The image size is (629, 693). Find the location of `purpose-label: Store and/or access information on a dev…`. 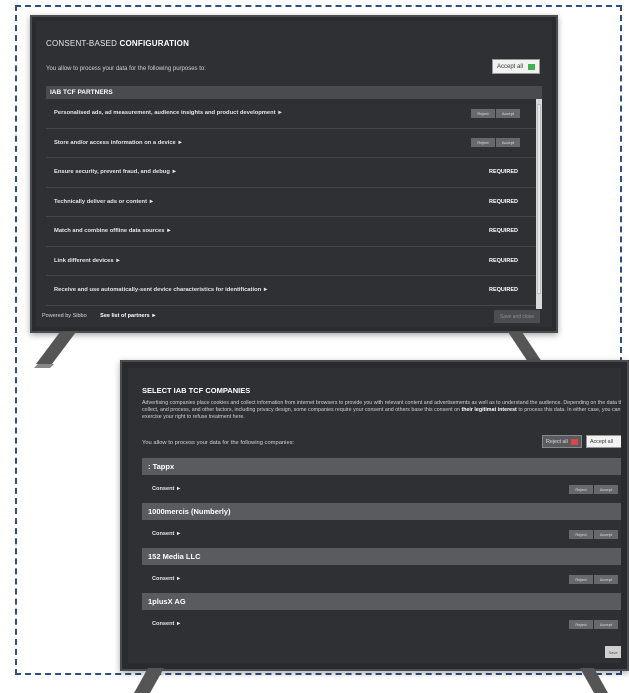

purpose-label: Store and/or access information on a dev… is located at coordinates (118, 143).